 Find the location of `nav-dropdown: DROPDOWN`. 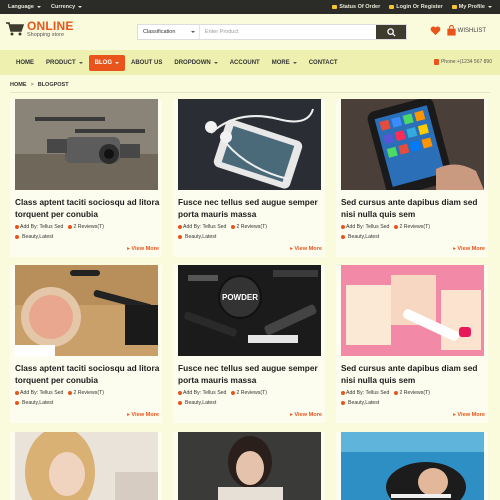

nav-dropdown: DROPDOWN is located at coordinates (195, 63).